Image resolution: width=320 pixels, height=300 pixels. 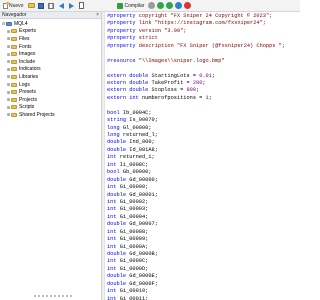 What do you see at coordinates (188, 5) in the screenshot?
I see `stop-debug-icon` at bounding box center [188, 5].